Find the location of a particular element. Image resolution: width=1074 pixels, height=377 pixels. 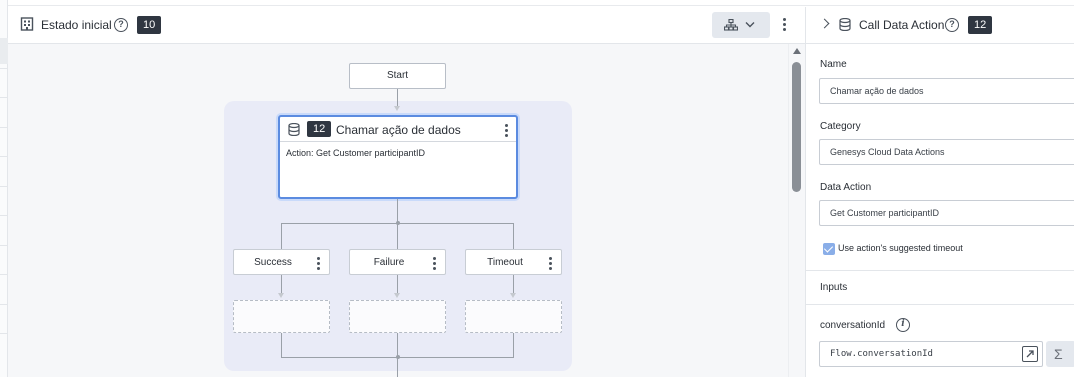

output-success: Success is located at coordinates (281, 262).